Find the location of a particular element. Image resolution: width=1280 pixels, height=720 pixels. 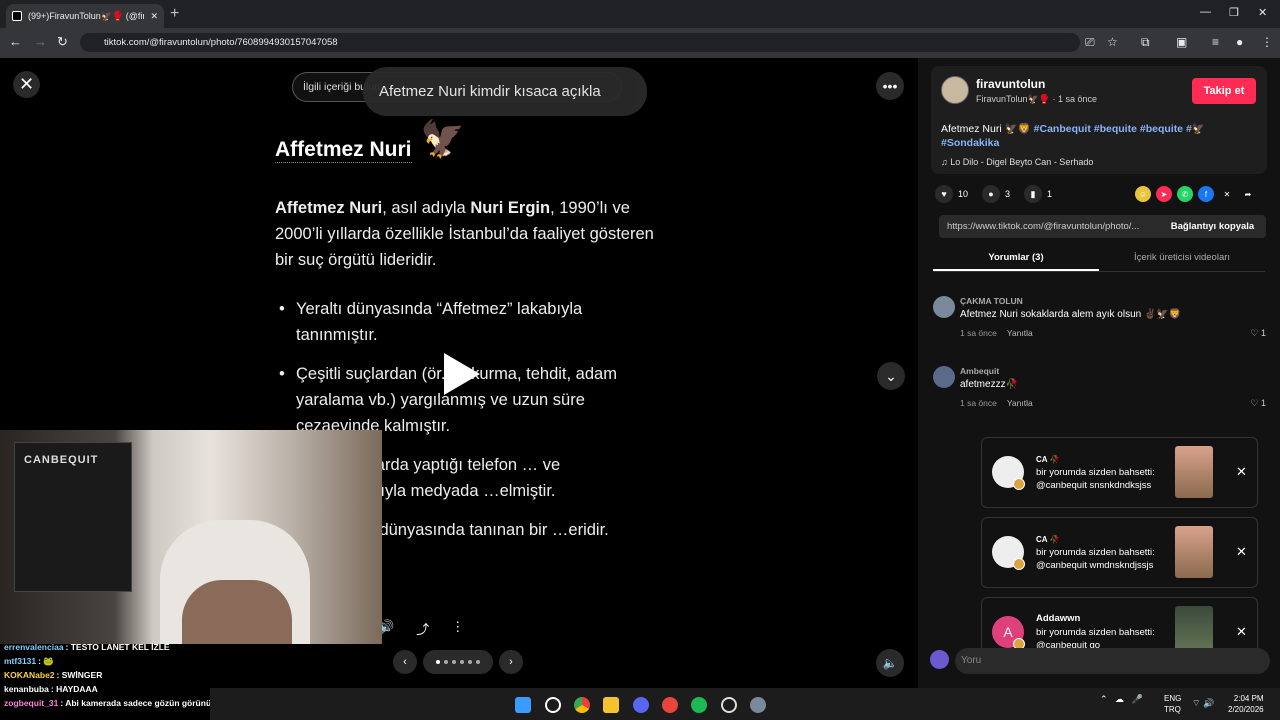

back-icon: ← is located at coordinates (15, 41).